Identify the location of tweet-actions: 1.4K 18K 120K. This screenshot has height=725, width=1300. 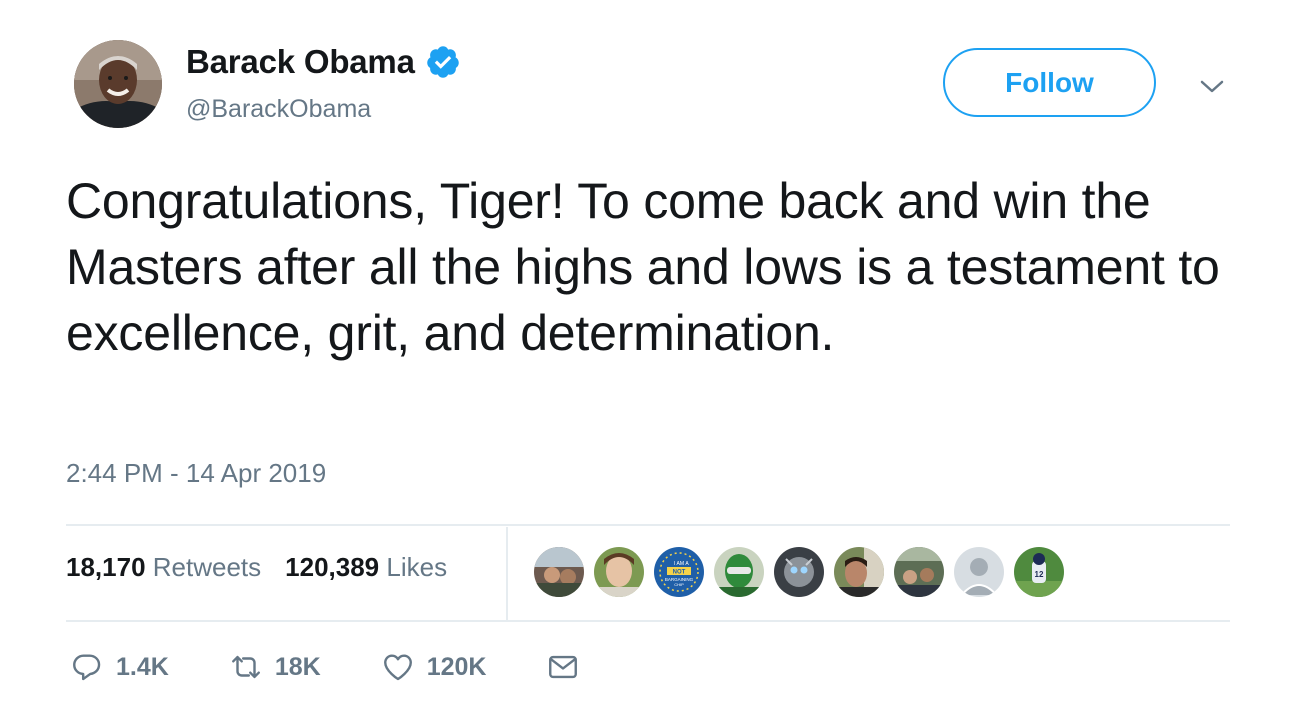
(355, 667).